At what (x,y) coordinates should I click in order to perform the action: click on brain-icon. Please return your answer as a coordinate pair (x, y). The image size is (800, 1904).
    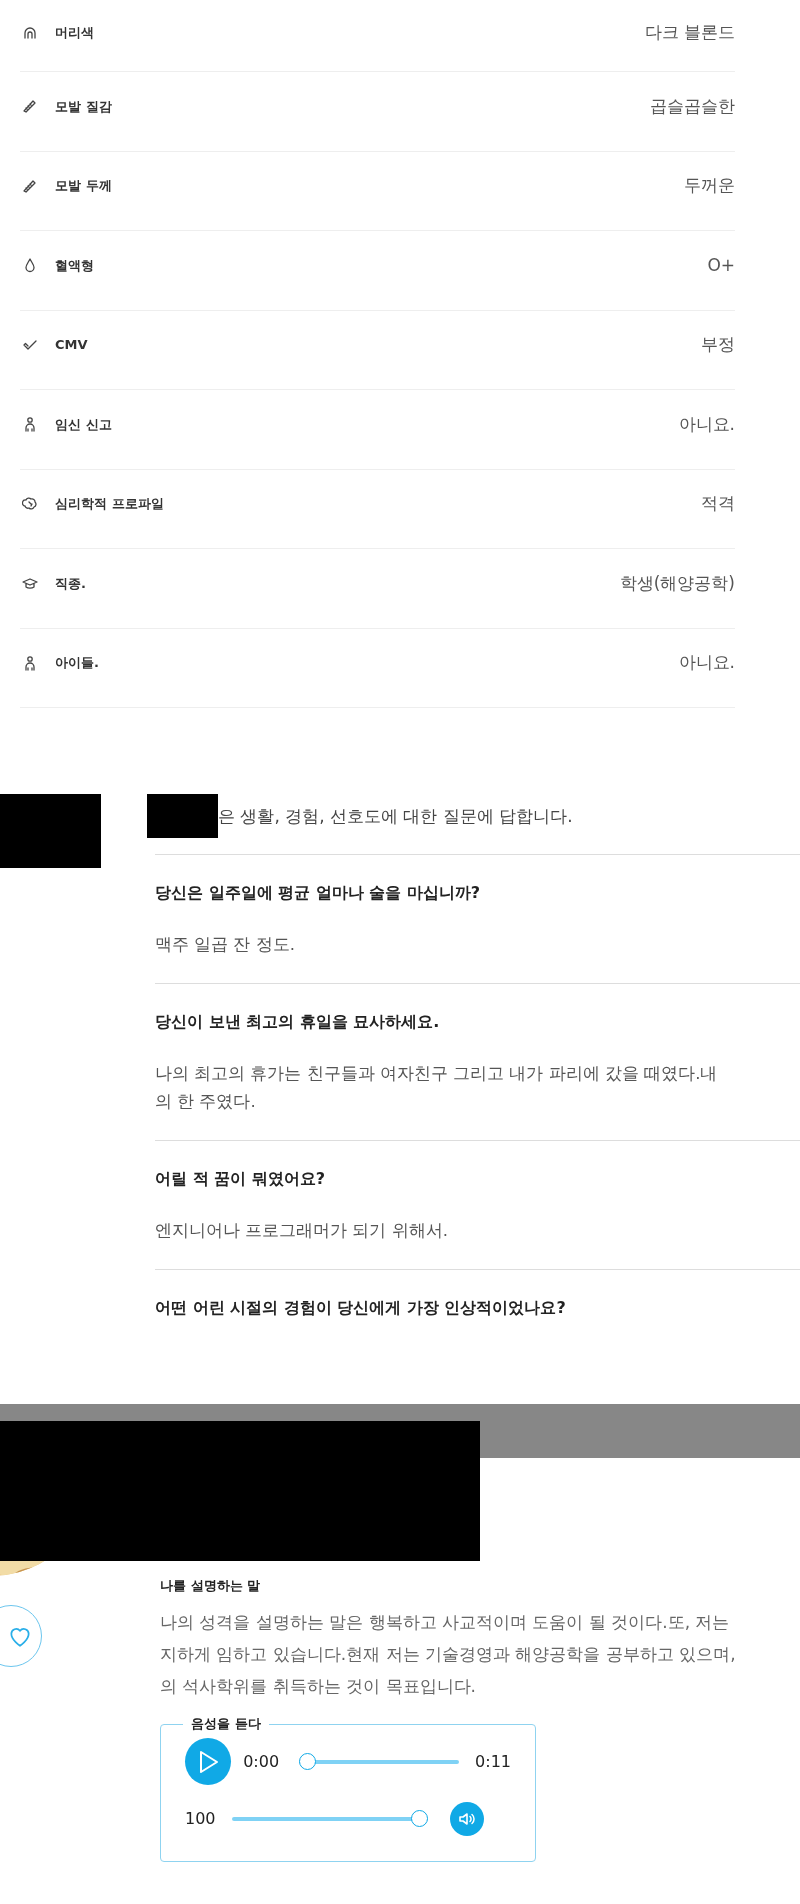
    Looking at the image, I should click on (30, 503).